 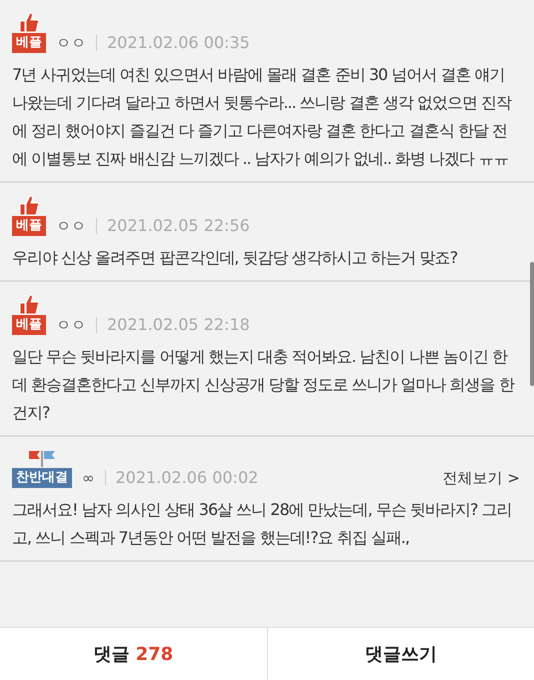 What do you see at coordinates (262, 524) in the screenshot?
I see `comment-text: 그래서요! 남자 의사인 상태 36살 쓰니 28에 만났는데, 무슨 뒷바라지? 그리고, 쓰니 스펙과 7년동안 어떤 발전을 했는데!?요 취집 실패.,` at bounding box center [262, 524].